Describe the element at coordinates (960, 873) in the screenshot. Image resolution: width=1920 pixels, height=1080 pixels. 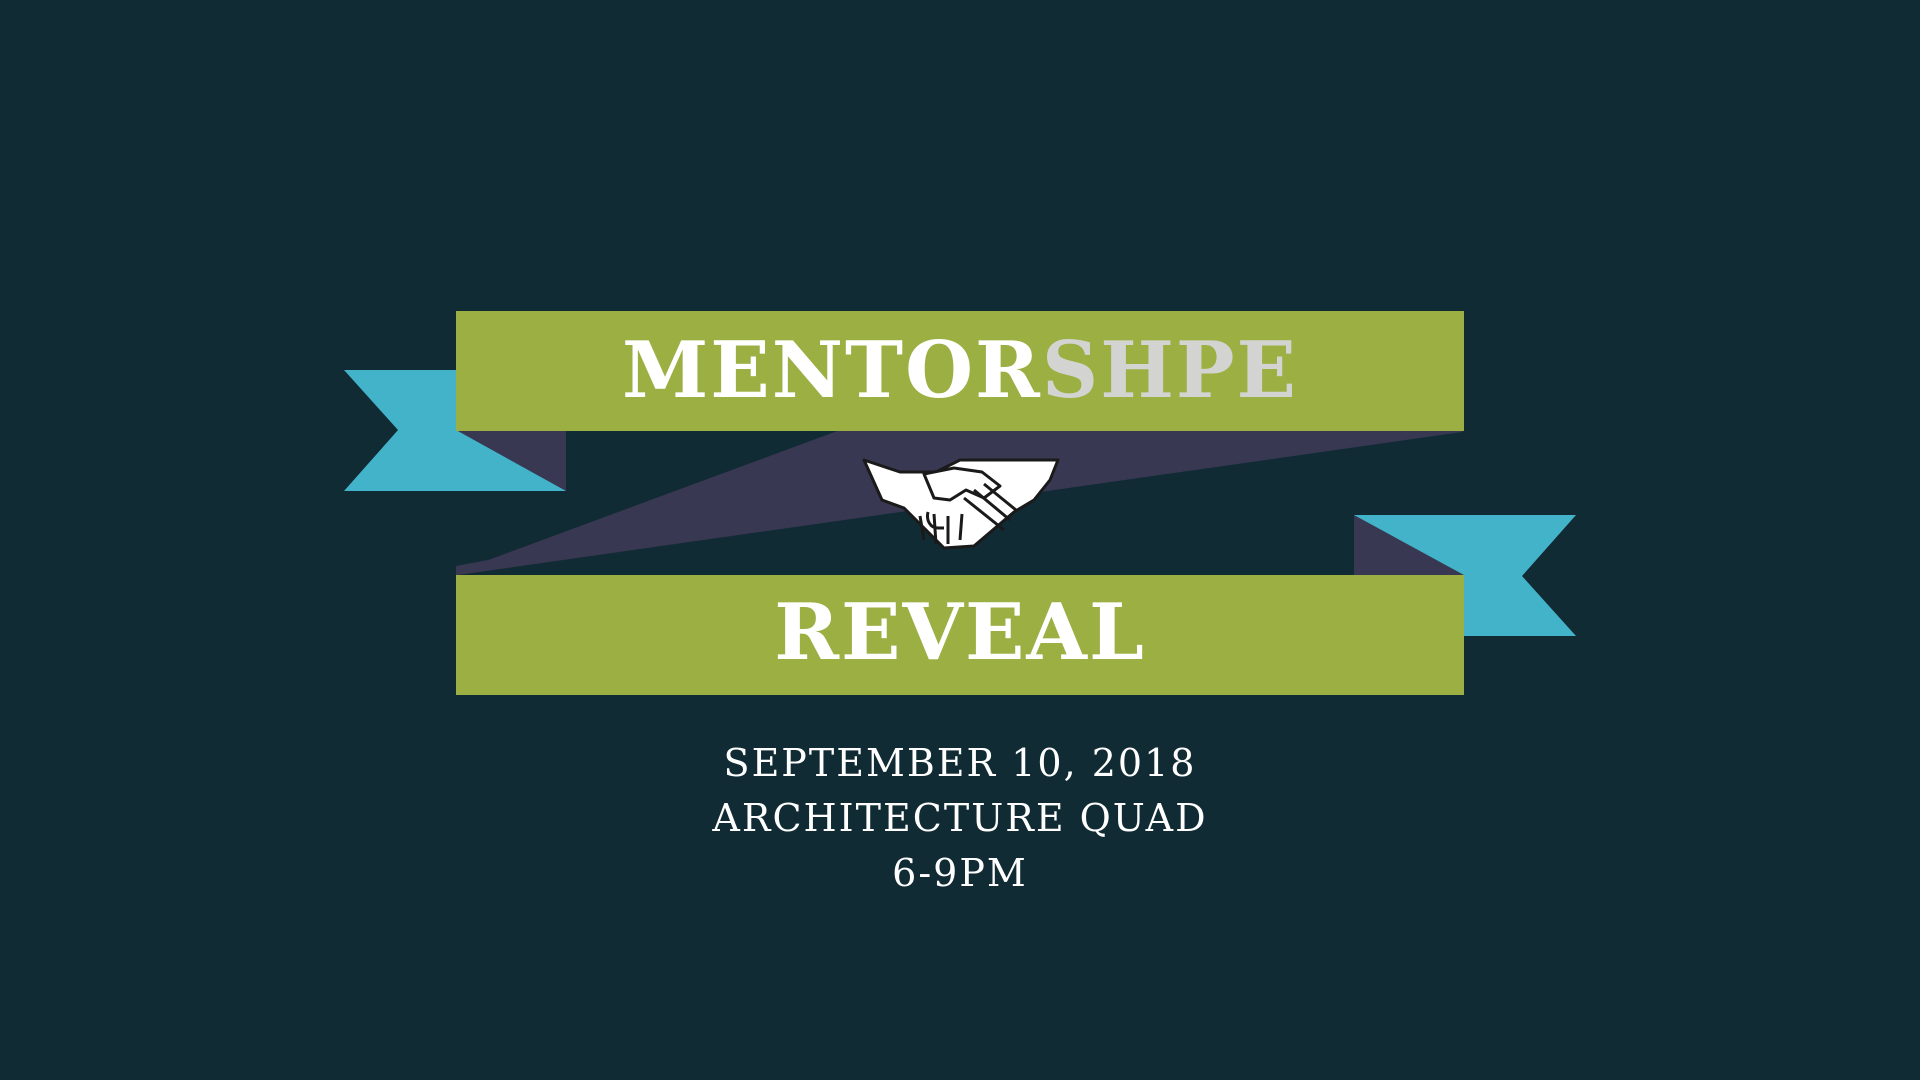
I see `event-time: 6-9PM` at that location.